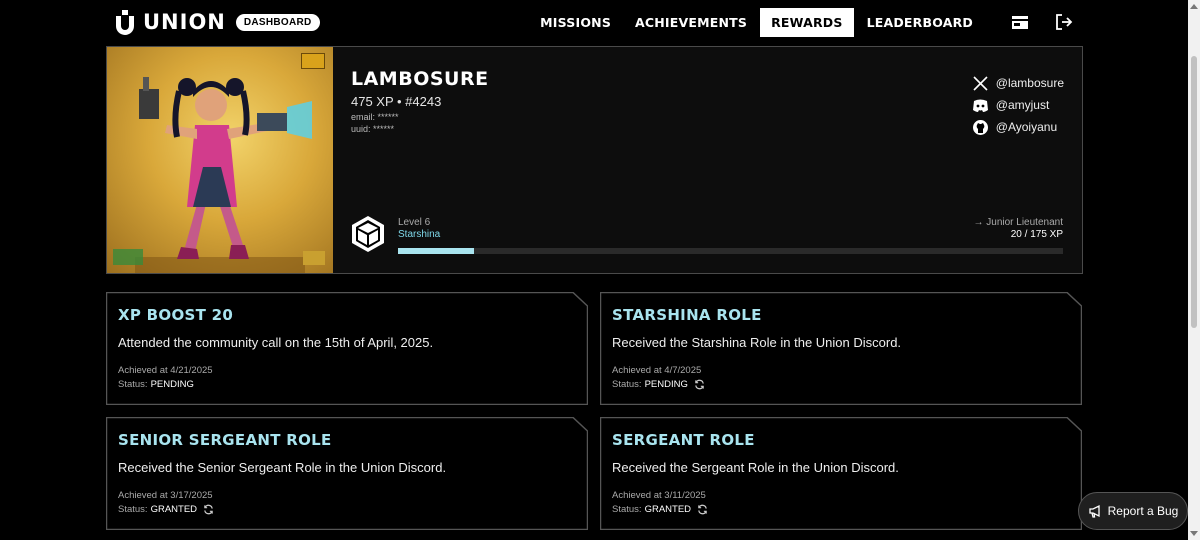  What do you see at coordinates (807, 22) in the screenshot?
I see `nav-rewards: REWARDS` at bounding box center [807, 22].